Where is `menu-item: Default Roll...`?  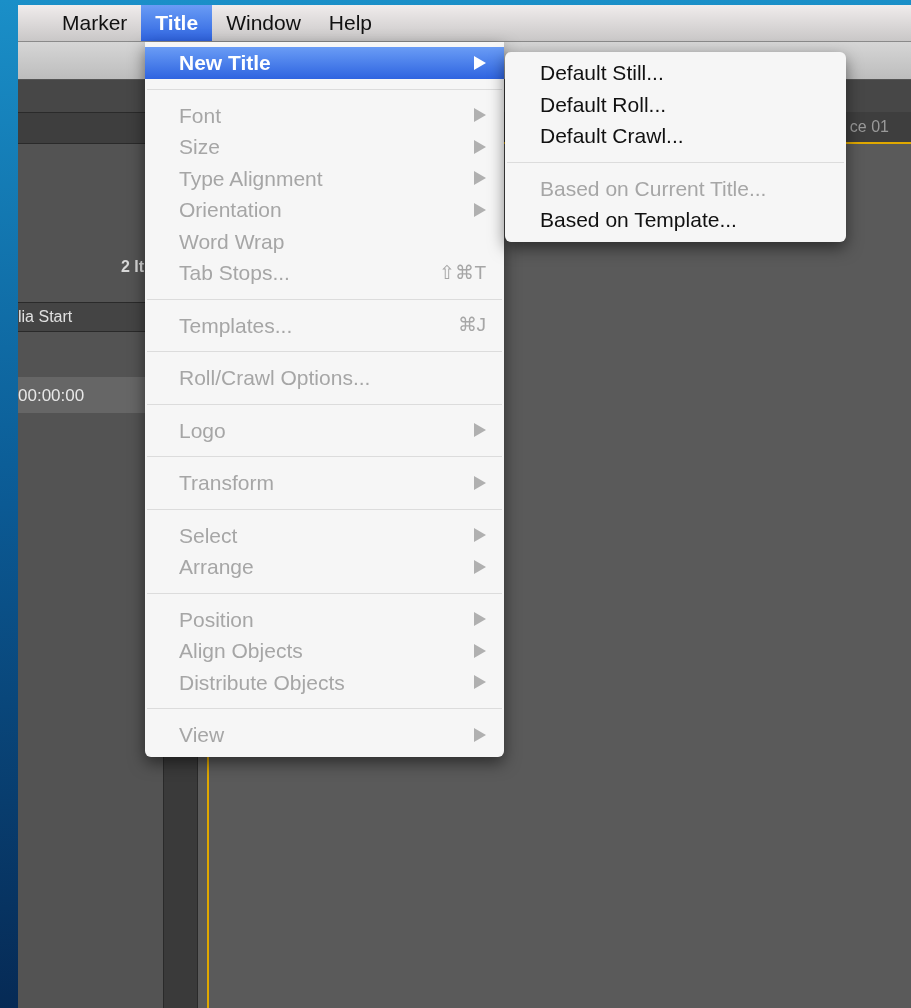
menu-item: Default Roll... is located at coordinates (675, 104).